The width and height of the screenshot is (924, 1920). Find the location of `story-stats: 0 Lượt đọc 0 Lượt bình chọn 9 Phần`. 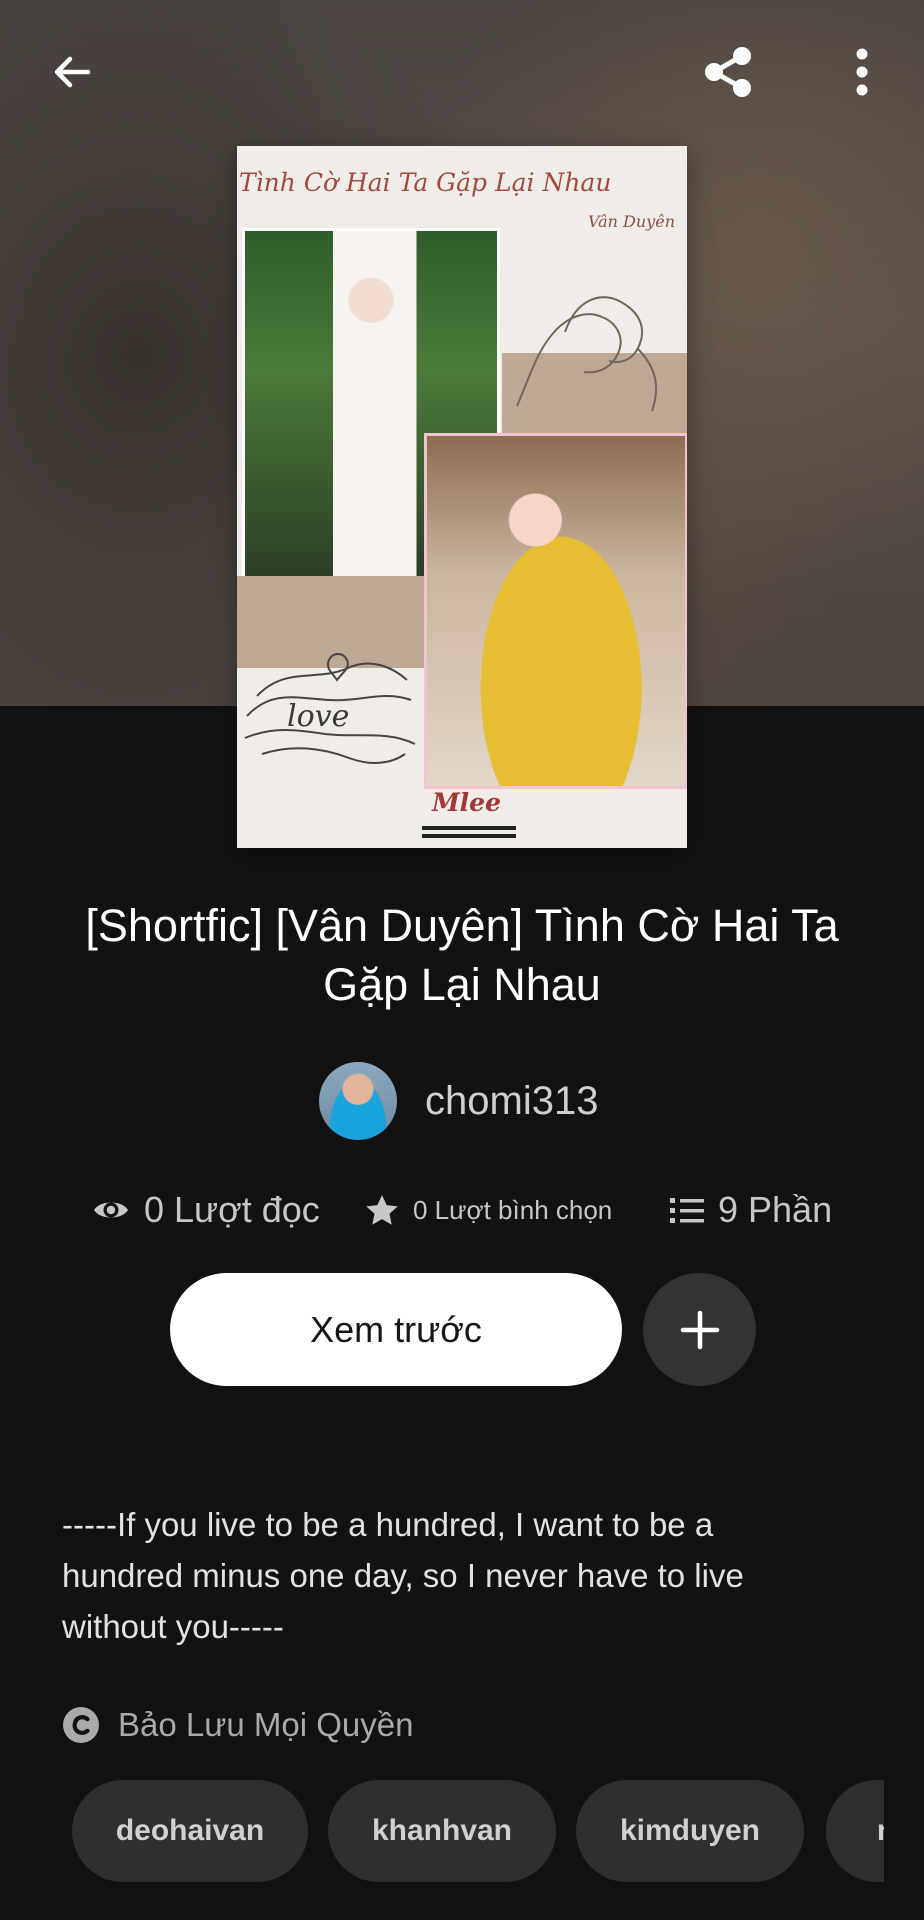

story-stats: 0 Lượt đọc 0 Lượt bình chọn 9 Phần is located at coordinates (462, 1210).